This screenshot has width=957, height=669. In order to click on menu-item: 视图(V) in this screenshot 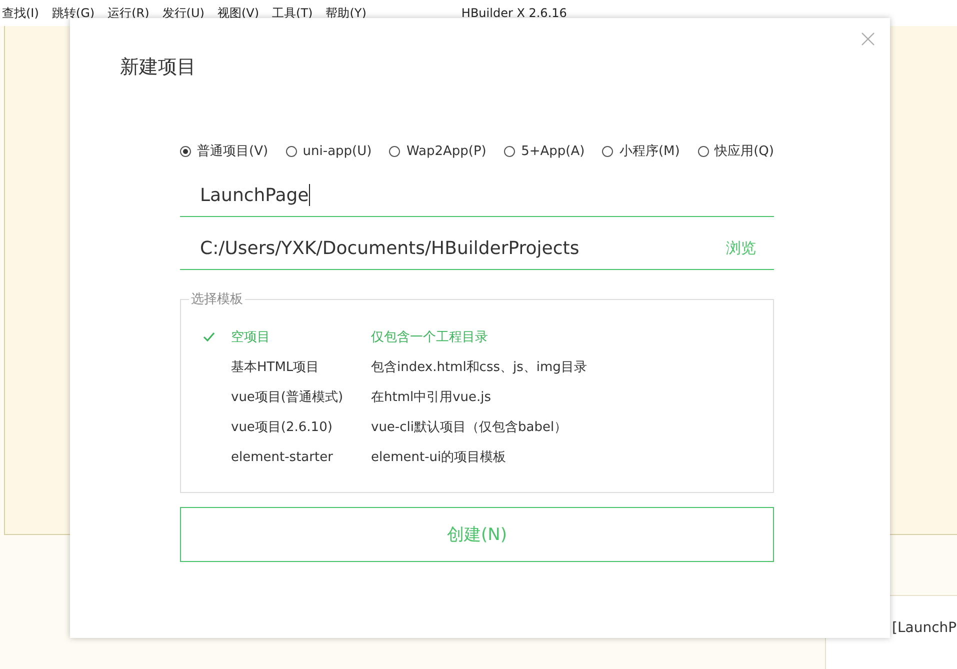, I will do `click(238, 13)`.